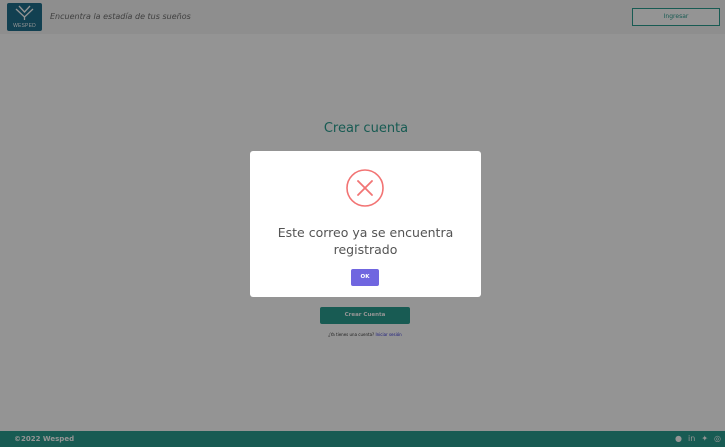 The width and height of the screenshot is (725, 447). What do you see at coordinates (365, 241) in the screenshot?
I see `dialog-message: Este correo ya se encuentra registrado` at bounding box center [365, 241].